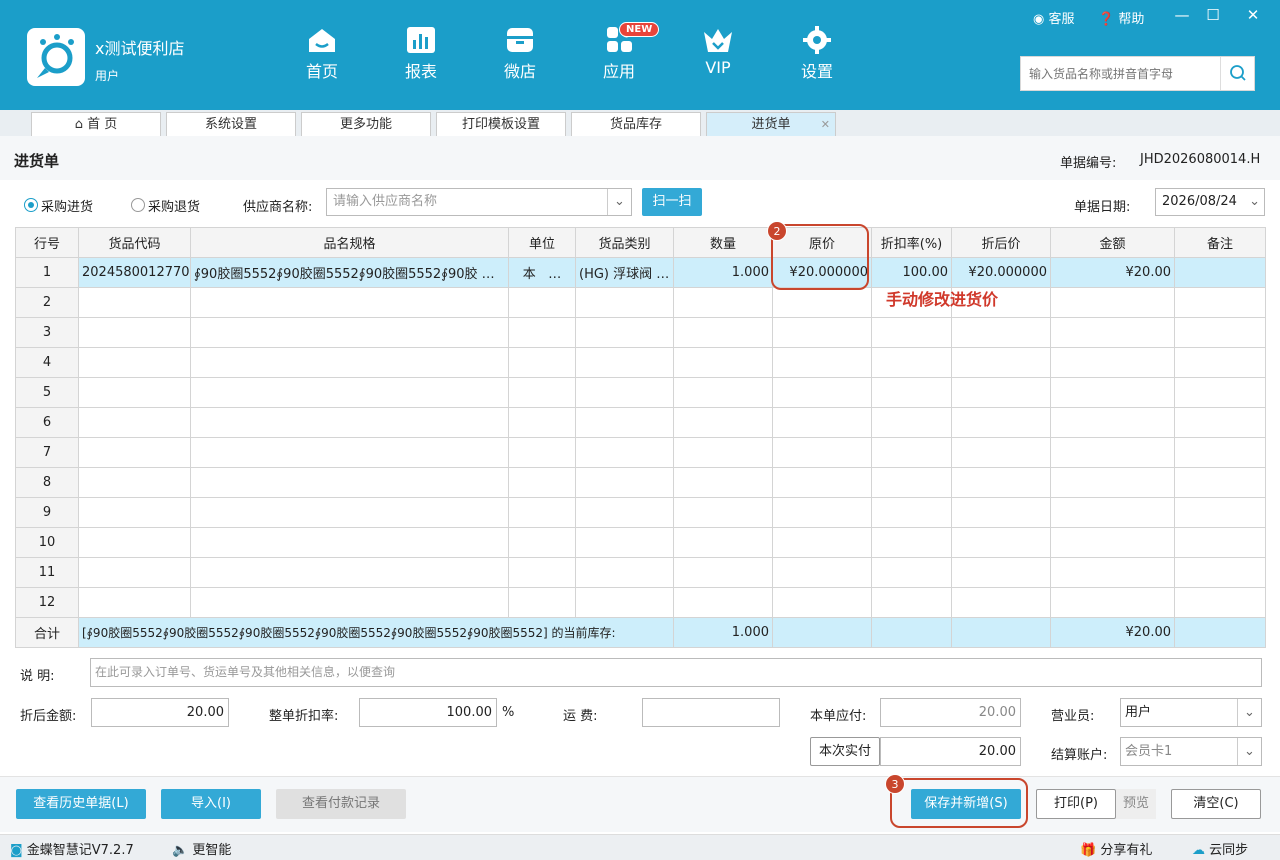 The height and width of the screenshot is (860, 1280). Describe the element at coordinates (950, 751) in the screenshot. I see `paid-input: 20.00` at that location.